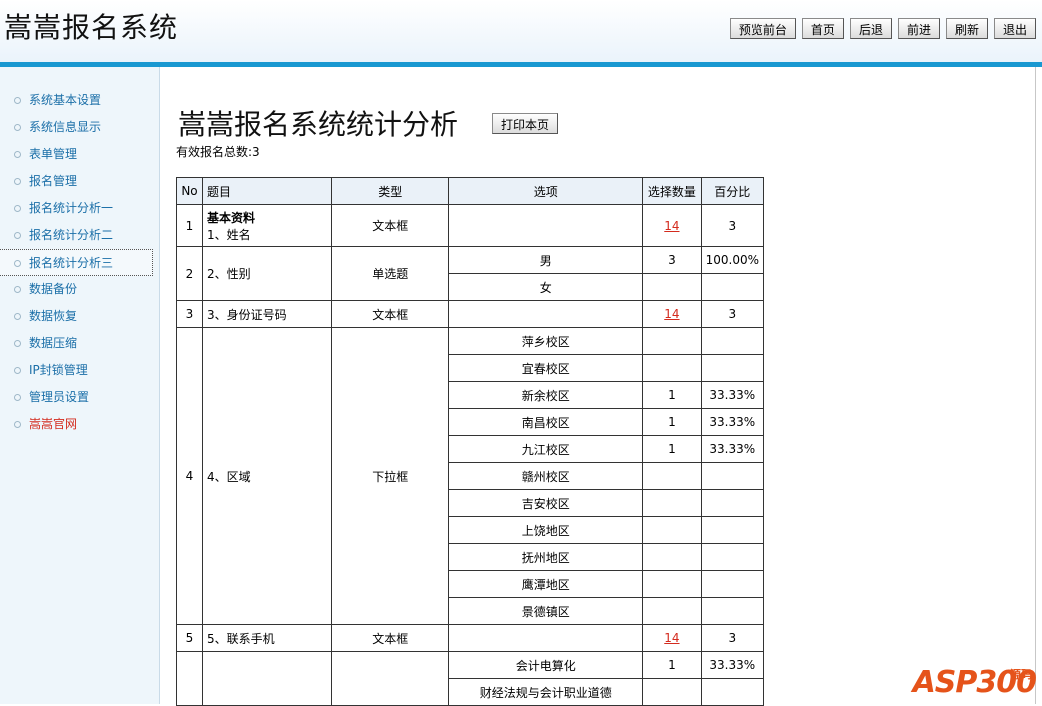  I want to click on sidebar-item-admin-settings: 管理员设置, so click(79, 397).